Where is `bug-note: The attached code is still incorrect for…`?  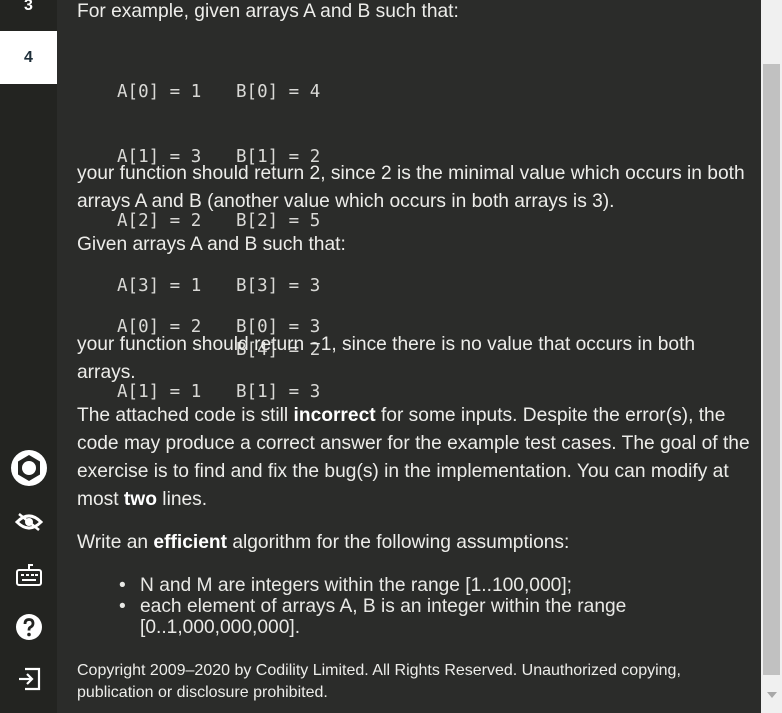
bug-note: The attached code is still incorrect for… is located at coordinates (417, 458).